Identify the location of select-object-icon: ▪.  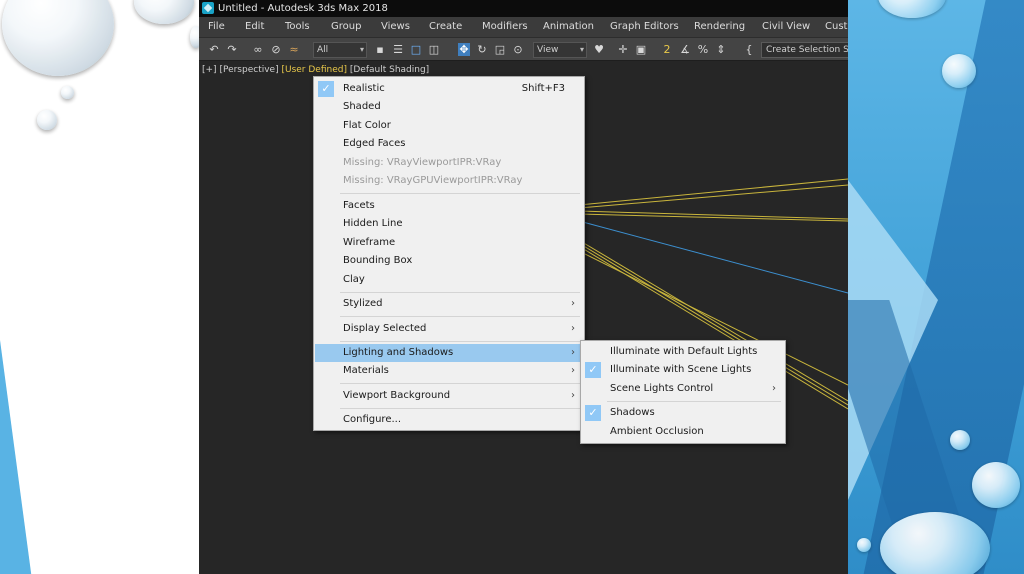
(380, 49).